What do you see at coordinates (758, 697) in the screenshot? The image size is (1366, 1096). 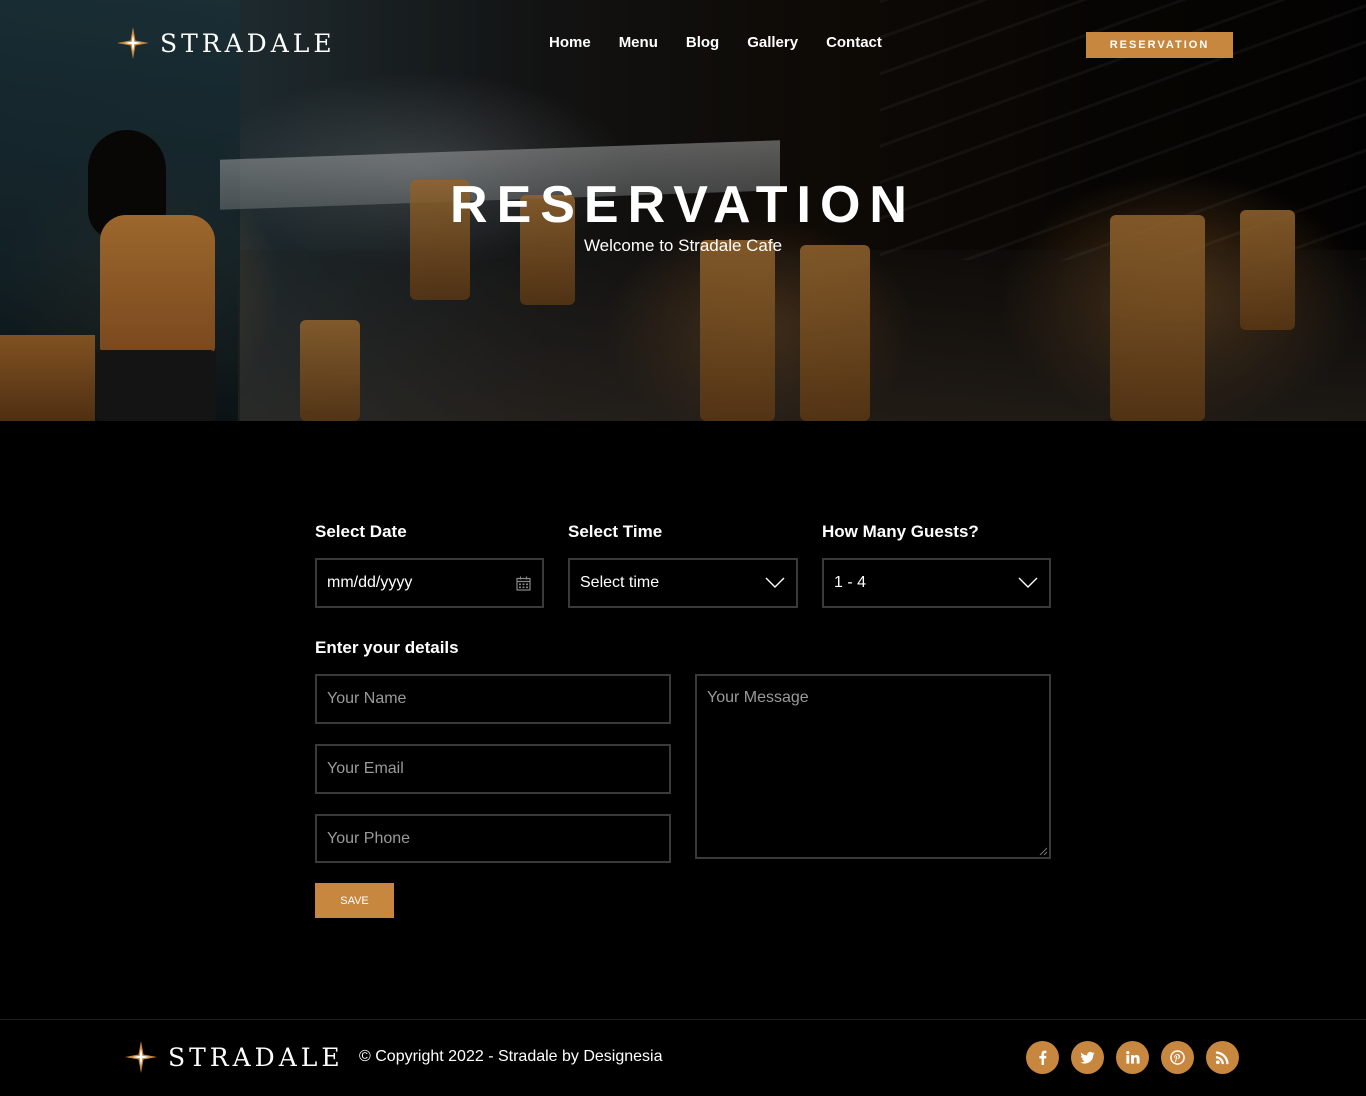 I see `message-placeholder: Your Message` at bounding box center [758, 697].